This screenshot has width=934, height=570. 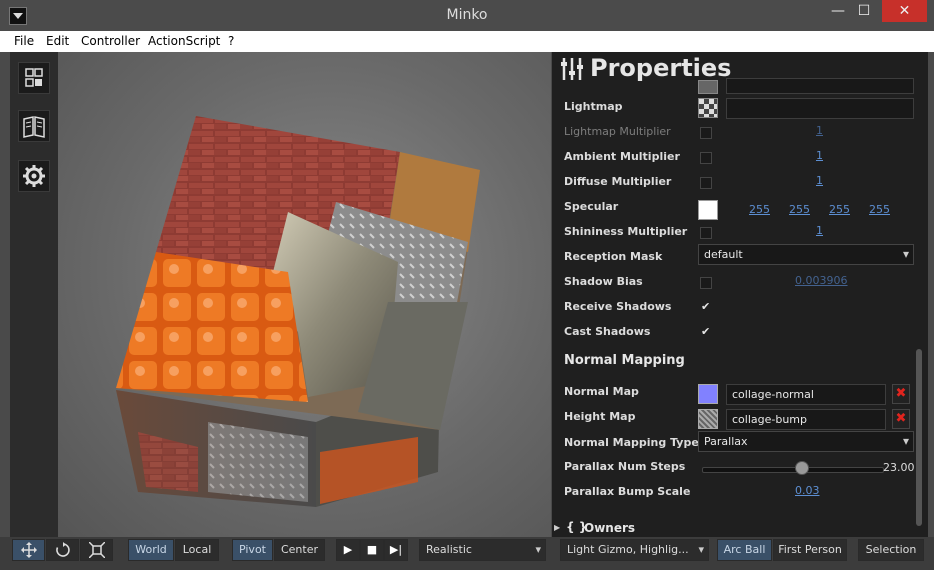 I want to click on parallax-bump-scale-value: 0.03, so click(x=807, y=490).